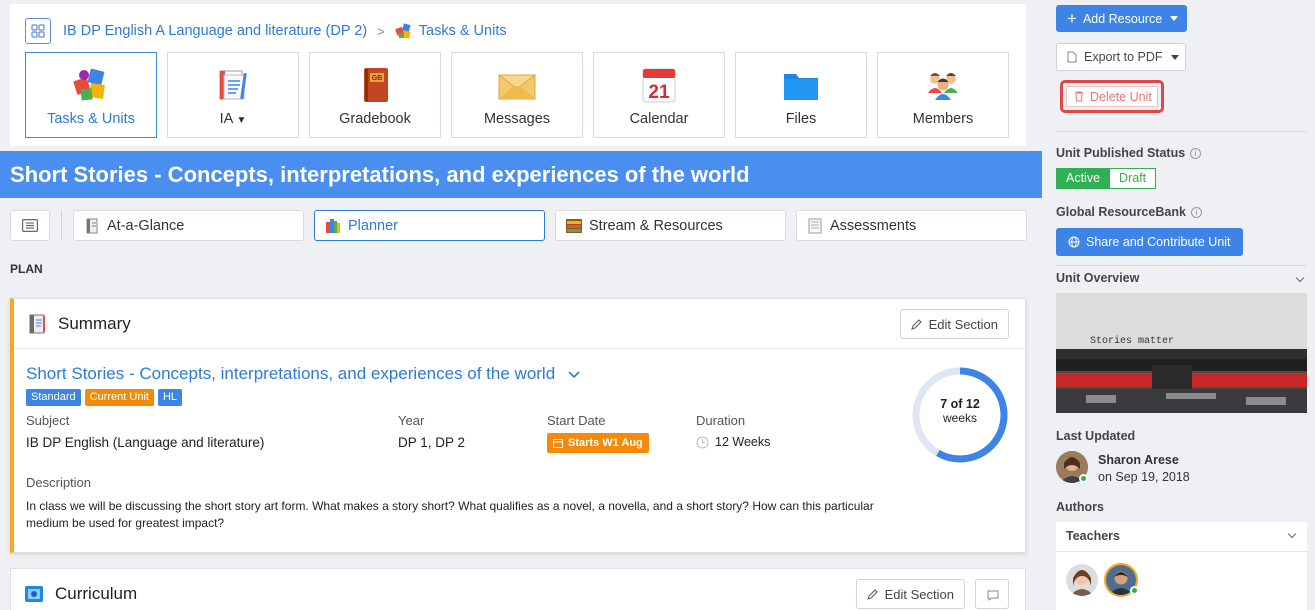 This screenshot has width=1315, height=610. Describe the element at coordinates (943, 119) in the screenshot. I see `tool-label: Members` at that location.